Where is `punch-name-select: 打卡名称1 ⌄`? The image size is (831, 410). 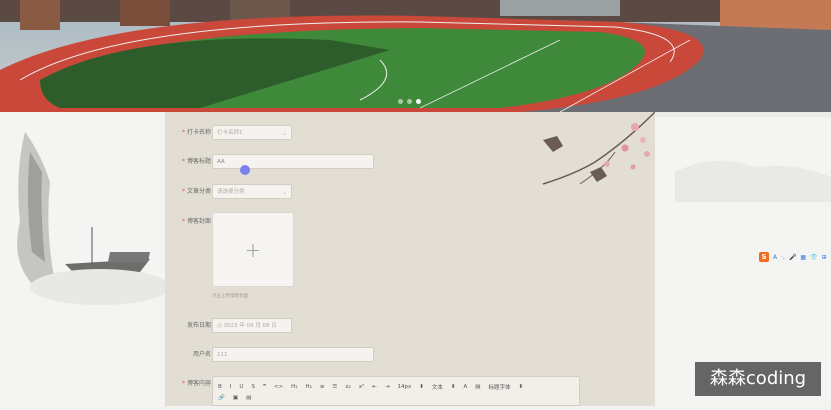
punch-name-select: 打卡名称1 ⌄ is located at coordinates (252, 132).